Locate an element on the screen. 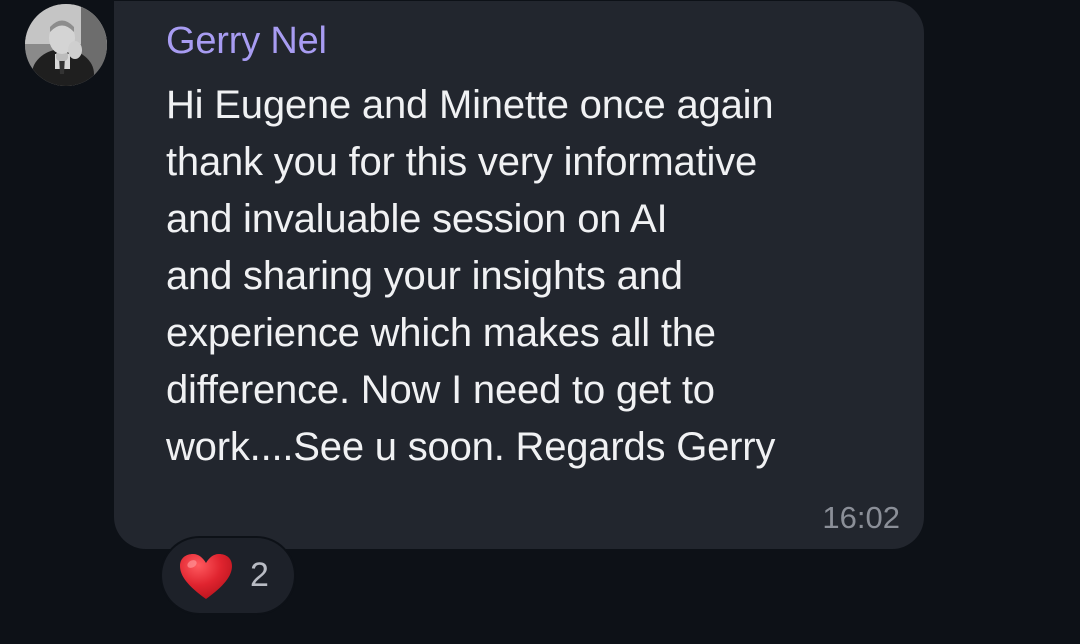 This screenshot has width=1080, height=644. message-timestamp: 16:02 is located at coordinates (861, 517).